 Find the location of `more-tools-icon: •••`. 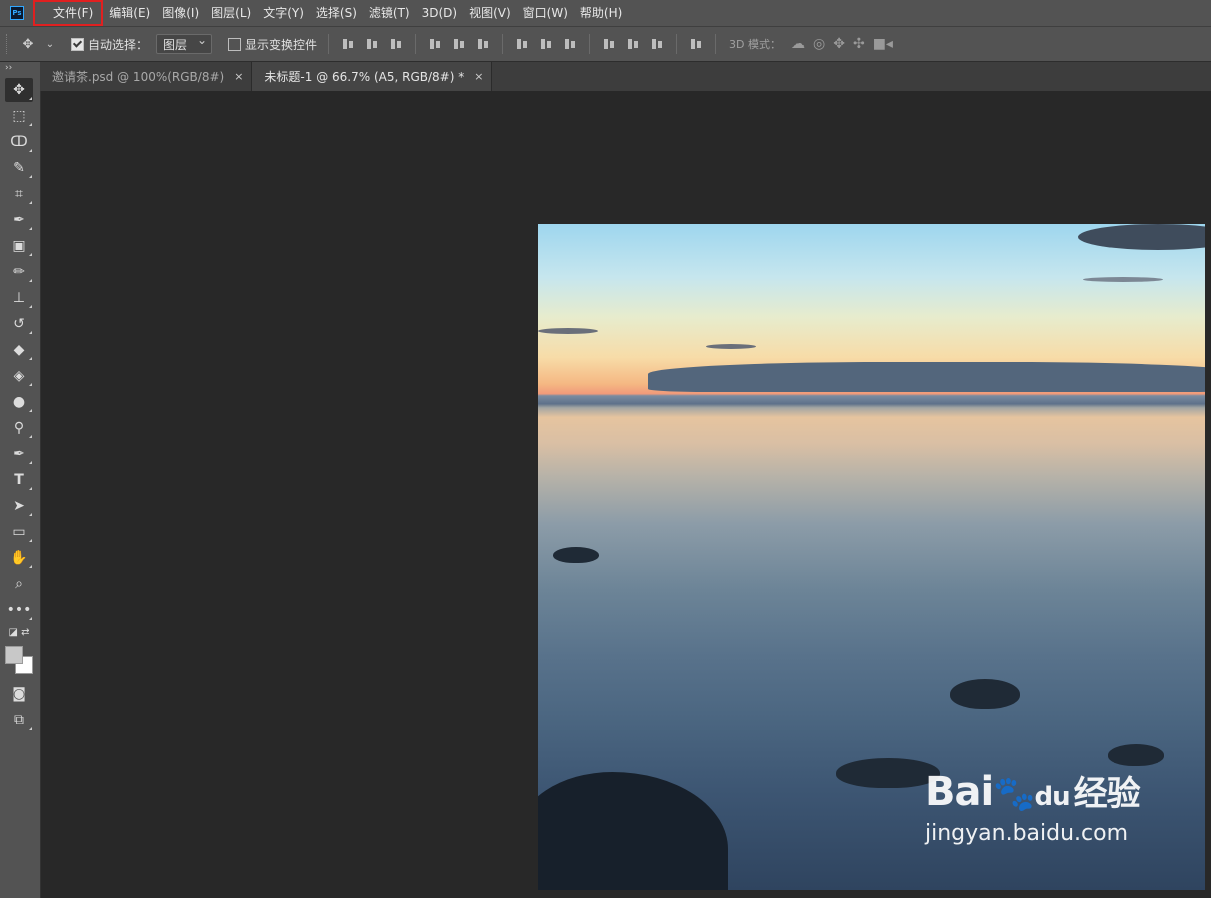

more-tools-icon: ••• is located at coordinates (19, 610).